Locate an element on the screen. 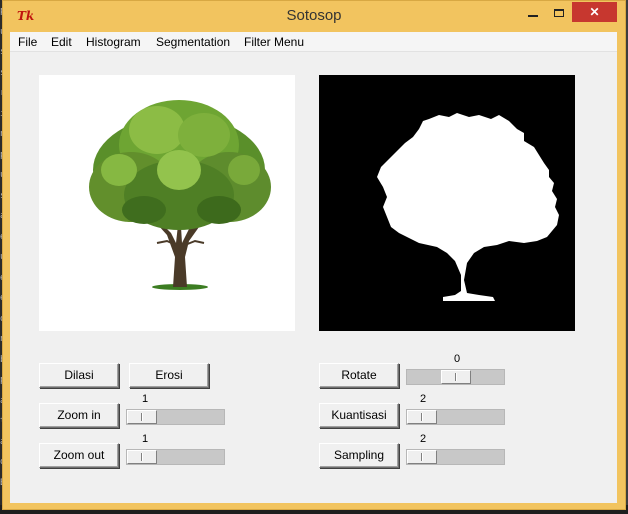  close-button: ✕ is located at coordinates (594, 12).